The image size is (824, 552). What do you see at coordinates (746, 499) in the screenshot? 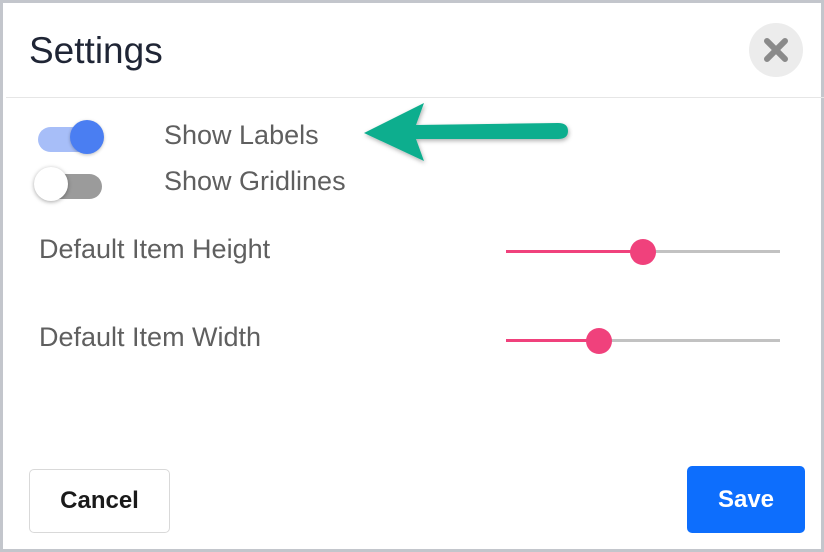
I see `save-button: Save` at bounding box center [746, 499].